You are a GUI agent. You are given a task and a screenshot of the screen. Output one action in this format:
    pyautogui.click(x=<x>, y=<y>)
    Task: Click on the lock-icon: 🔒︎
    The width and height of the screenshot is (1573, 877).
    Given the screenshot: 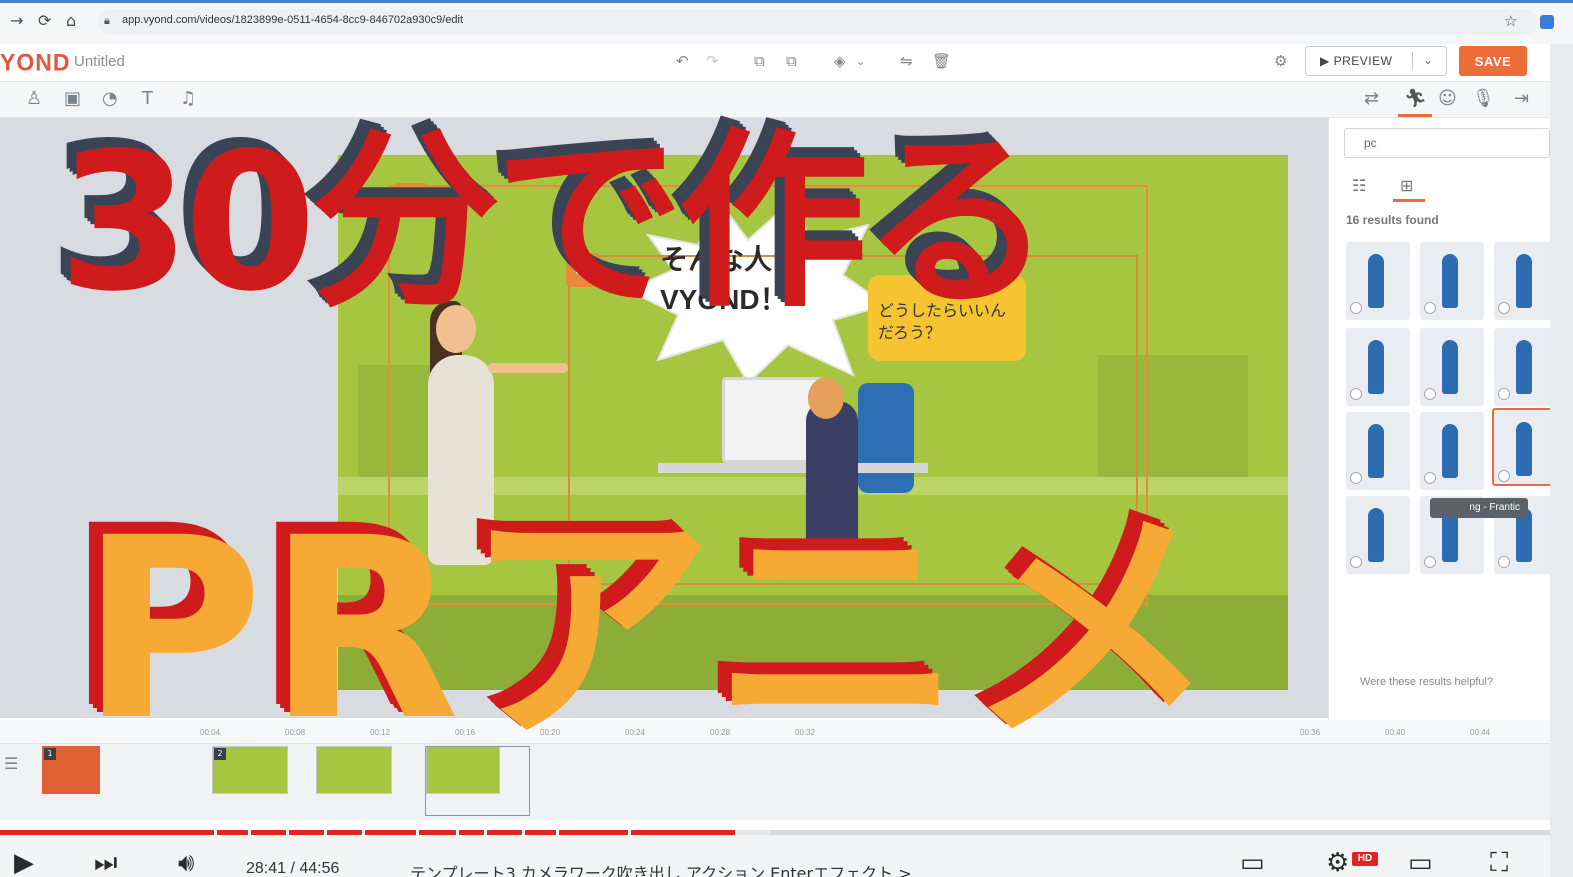 What is the action you would take?
    pyautogui.click(x=107, y=20)
    